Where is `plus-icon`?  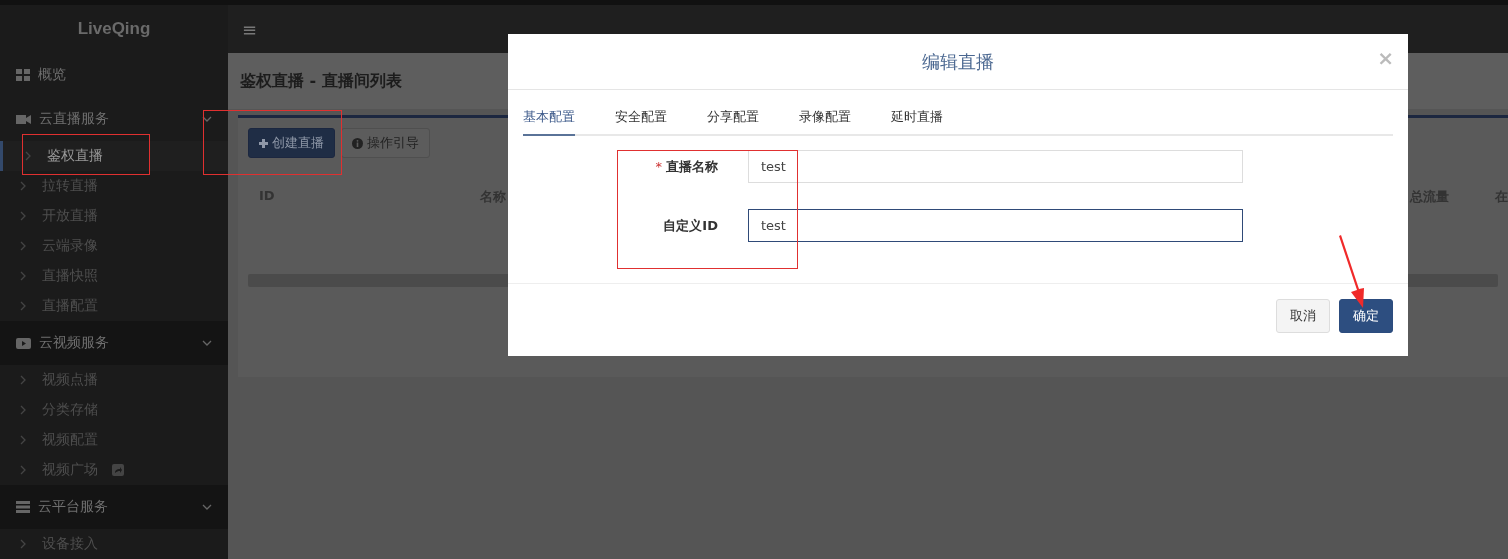
plus-icon is located at coordinates (263, 143).